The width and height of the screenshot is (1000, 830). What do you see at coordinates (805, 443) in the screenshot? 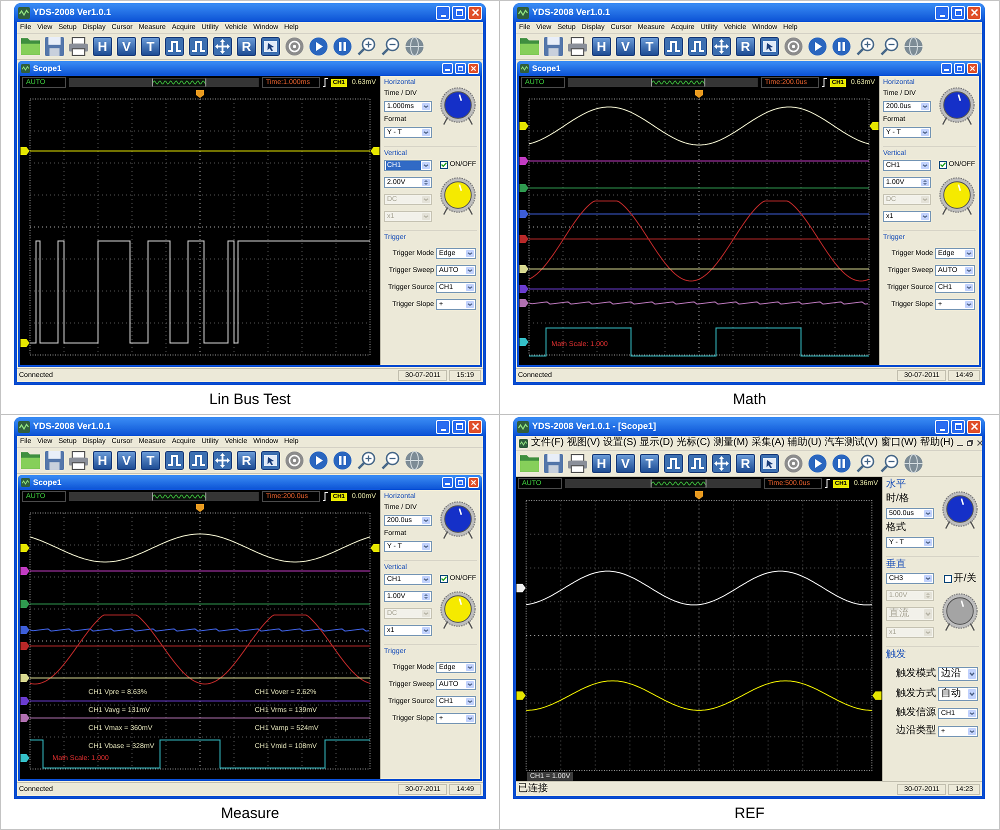
I see `menu-item: 辅助(U)` at bounding box center [805, 443].